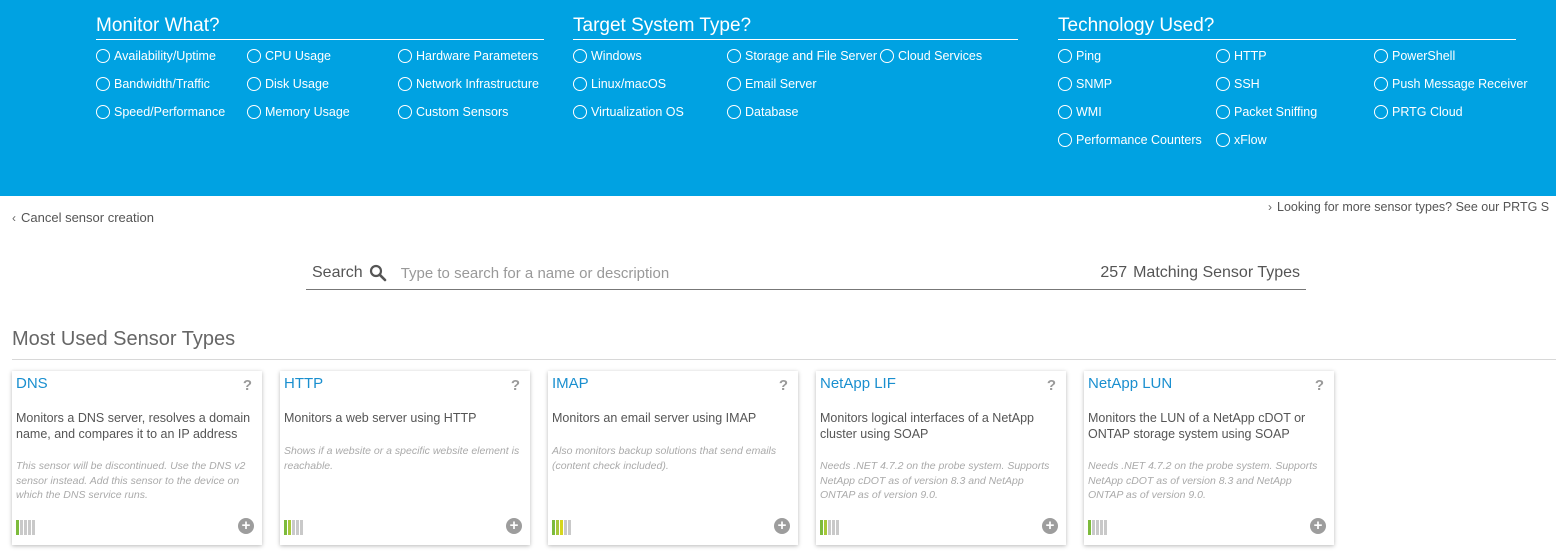  Describe the element at coordinates (772, 84) in the screenshot. I see `filter-option: Email Server` at that location.